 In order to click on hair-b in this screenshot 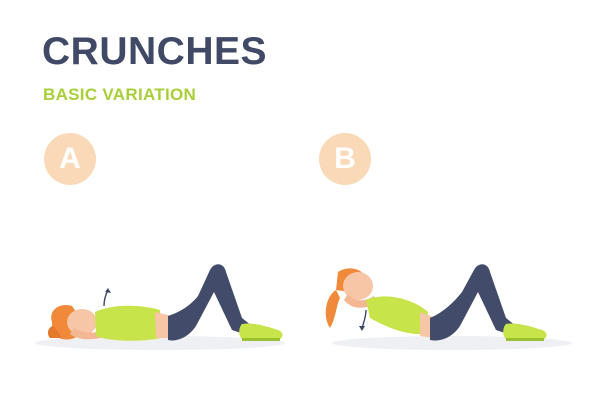, I will do `click(332, 309)`.